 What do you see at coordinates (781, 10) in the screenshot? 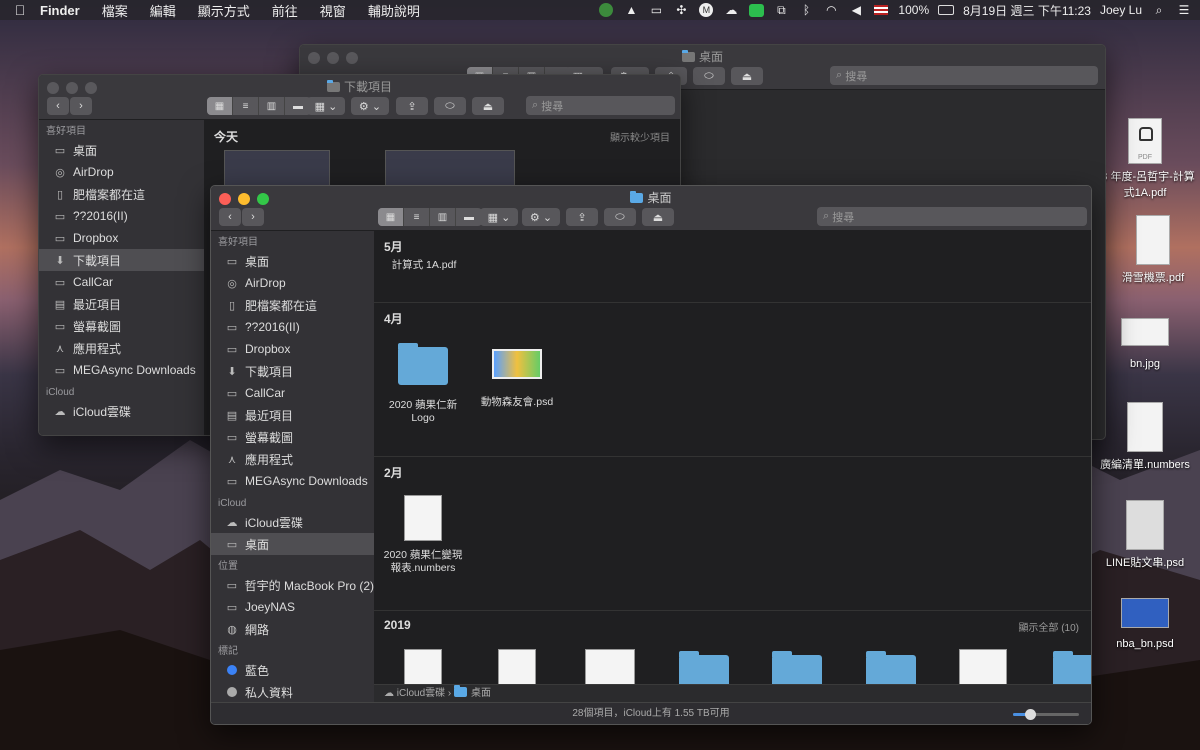
I see `screen-share-icon: ⧉` at bounding box center [781, 10].